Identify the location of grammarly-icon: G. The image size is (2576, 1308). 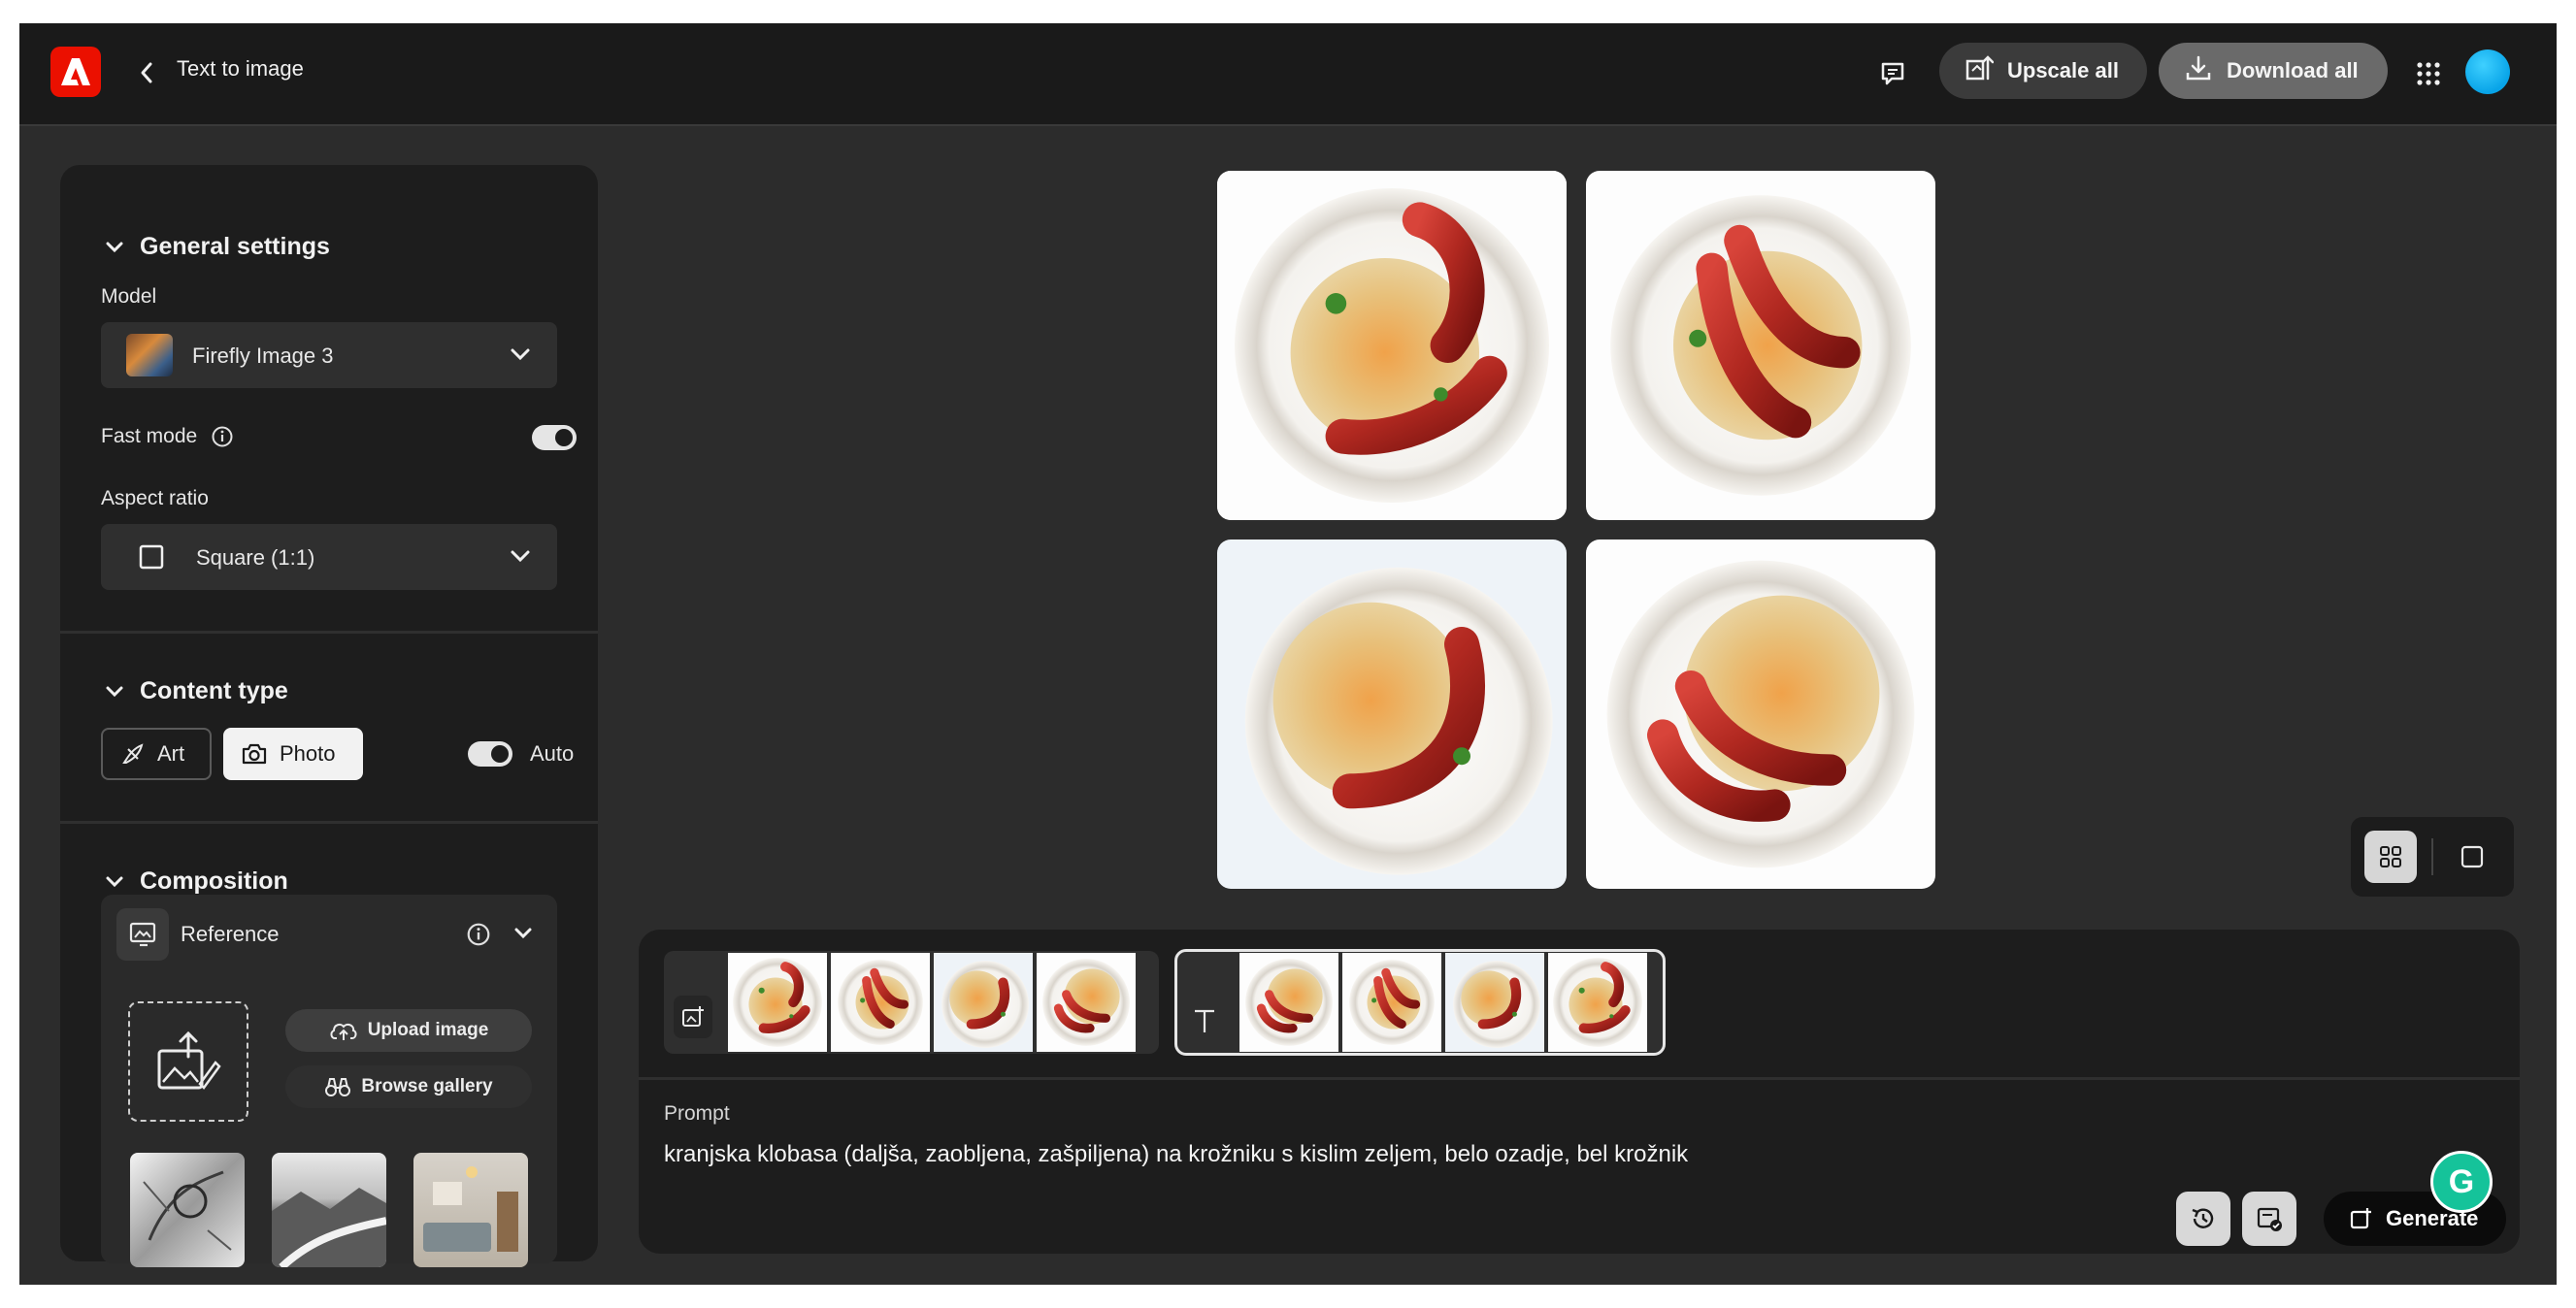
(2461, 1181).